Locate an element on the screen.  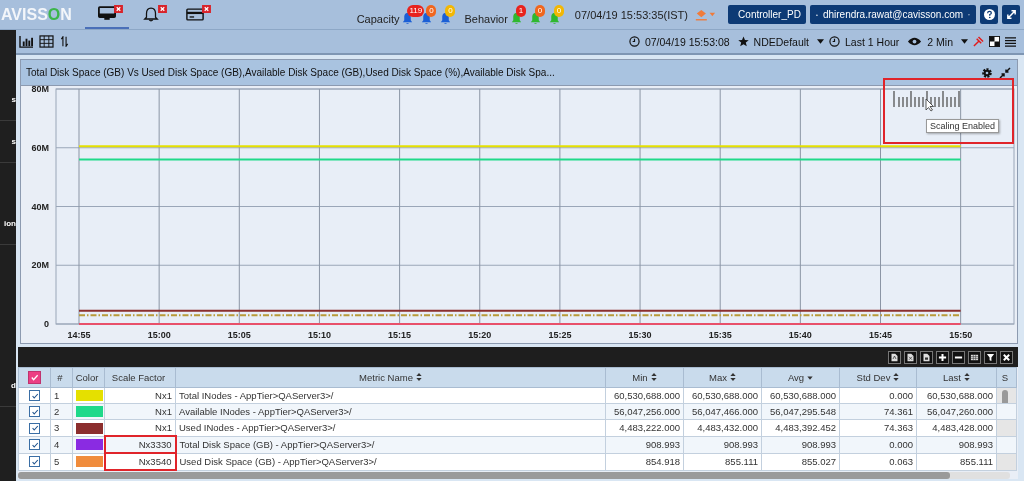
column-header: Max is located at coordinates (722, 377).